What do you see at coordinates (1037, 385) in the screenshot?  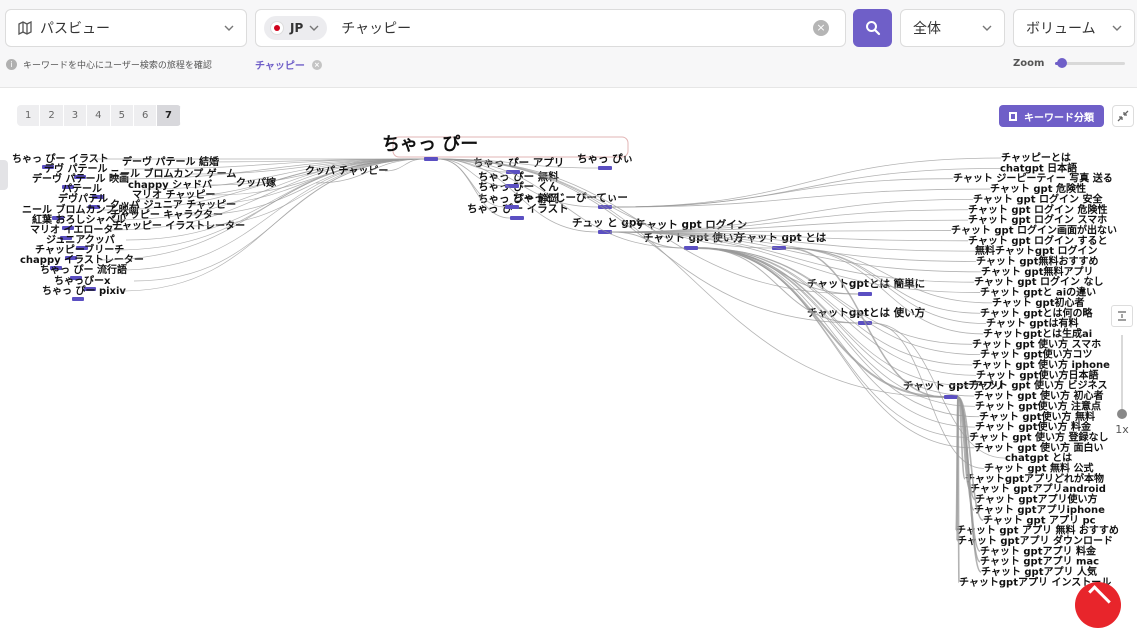 I see `right-keyword-22: チャット gpt 使い方 ビジネス` at bounding box center [1037, 385].